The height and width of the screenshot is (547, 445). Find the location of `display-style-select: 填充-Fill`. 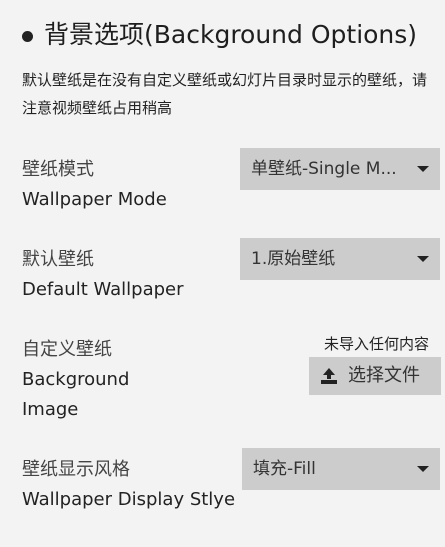

display-style-select: 填充-Fill is located at coordinates (341, 469).